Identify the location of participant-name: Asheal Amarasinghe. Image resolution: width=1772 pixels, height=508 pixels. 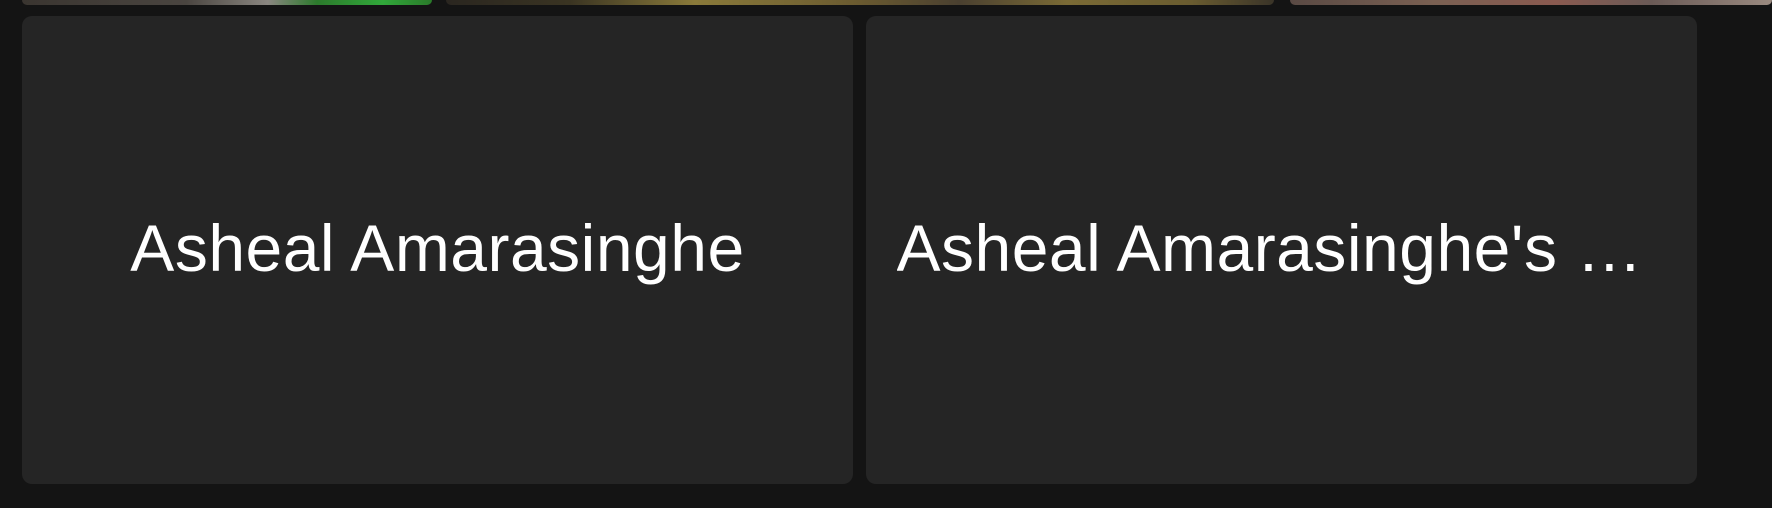
(437, 250).